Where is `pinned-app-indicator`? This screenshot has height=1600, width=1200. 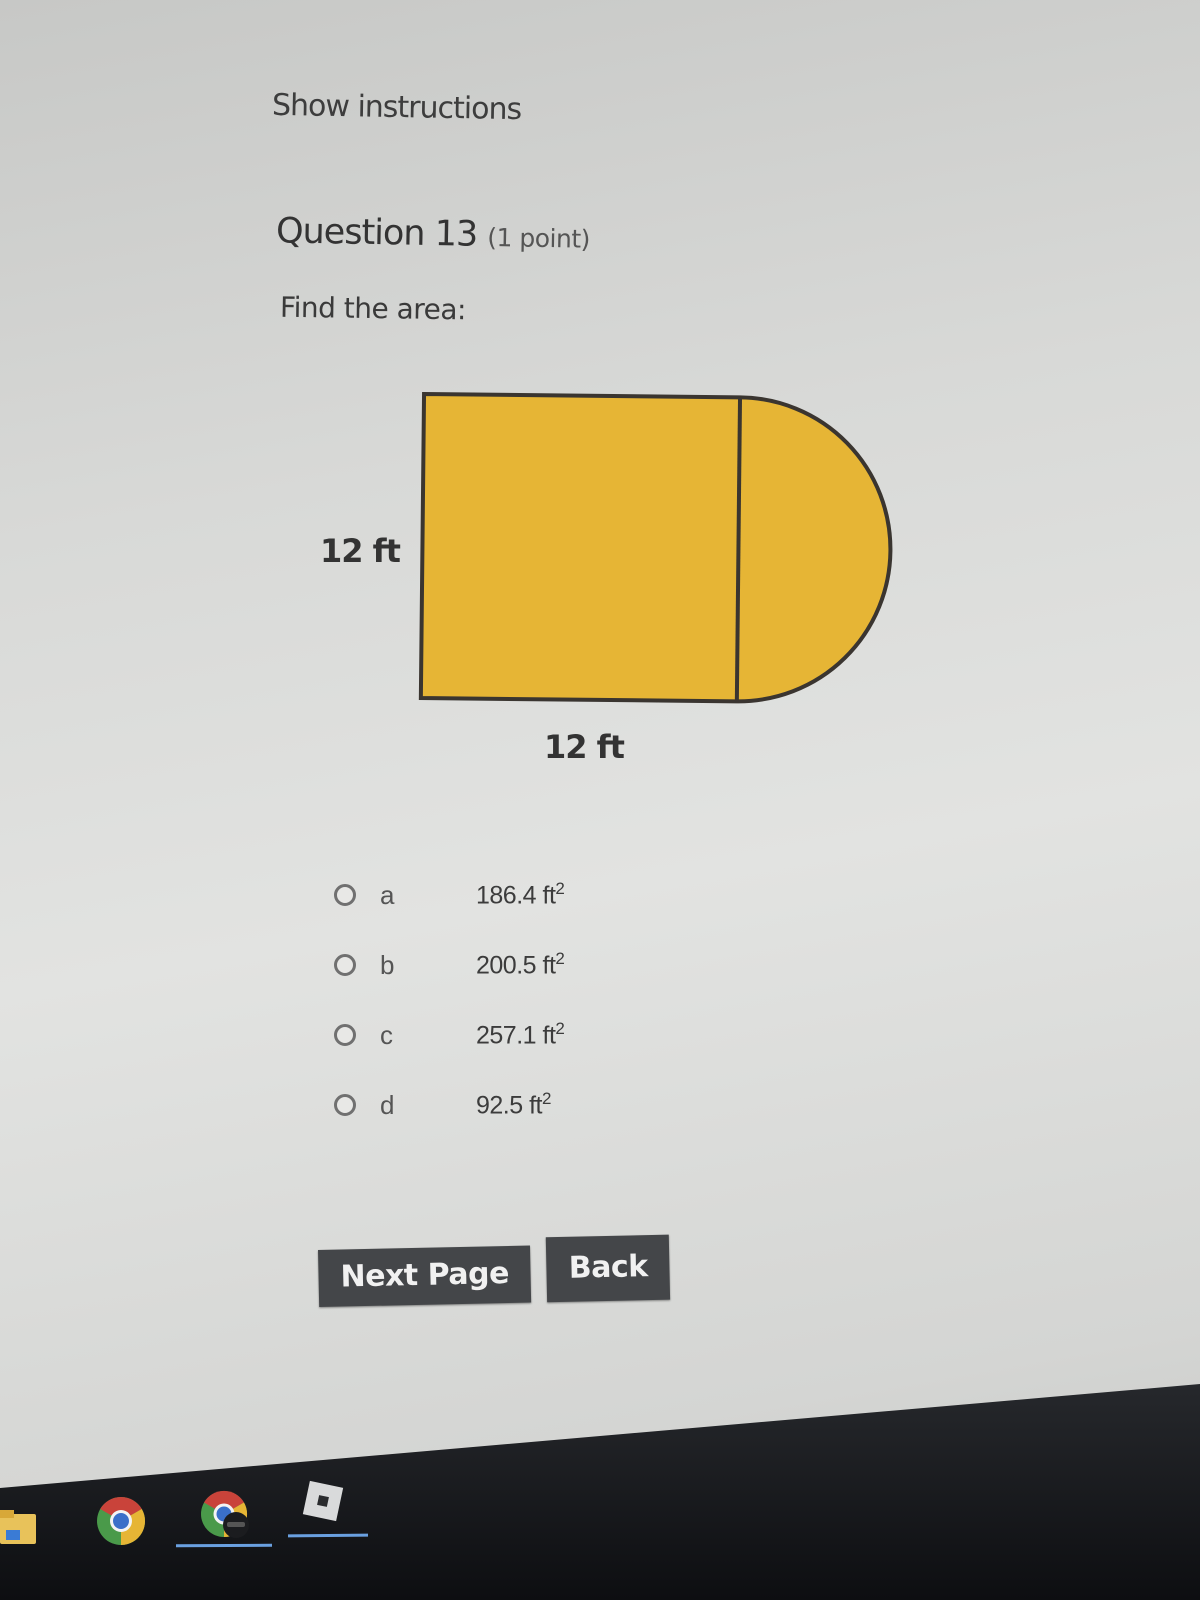
pinned-app-indicator is located at coordinates (328, 1535).